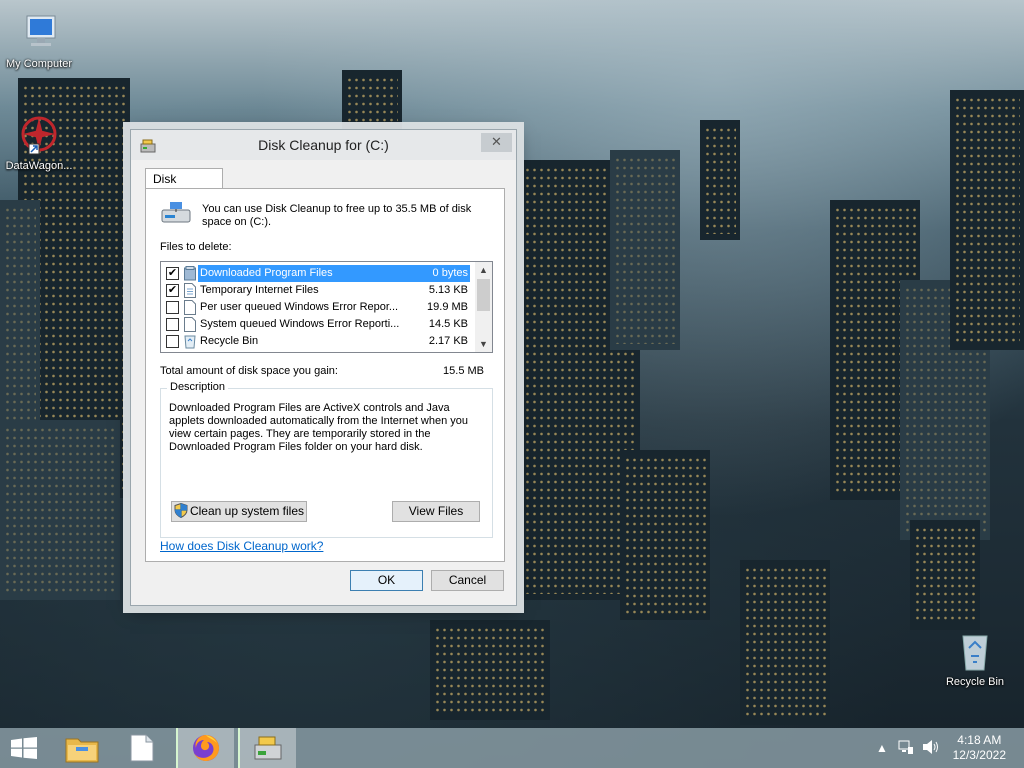  I want to click on taskbar-notepad, so click(142, 748).